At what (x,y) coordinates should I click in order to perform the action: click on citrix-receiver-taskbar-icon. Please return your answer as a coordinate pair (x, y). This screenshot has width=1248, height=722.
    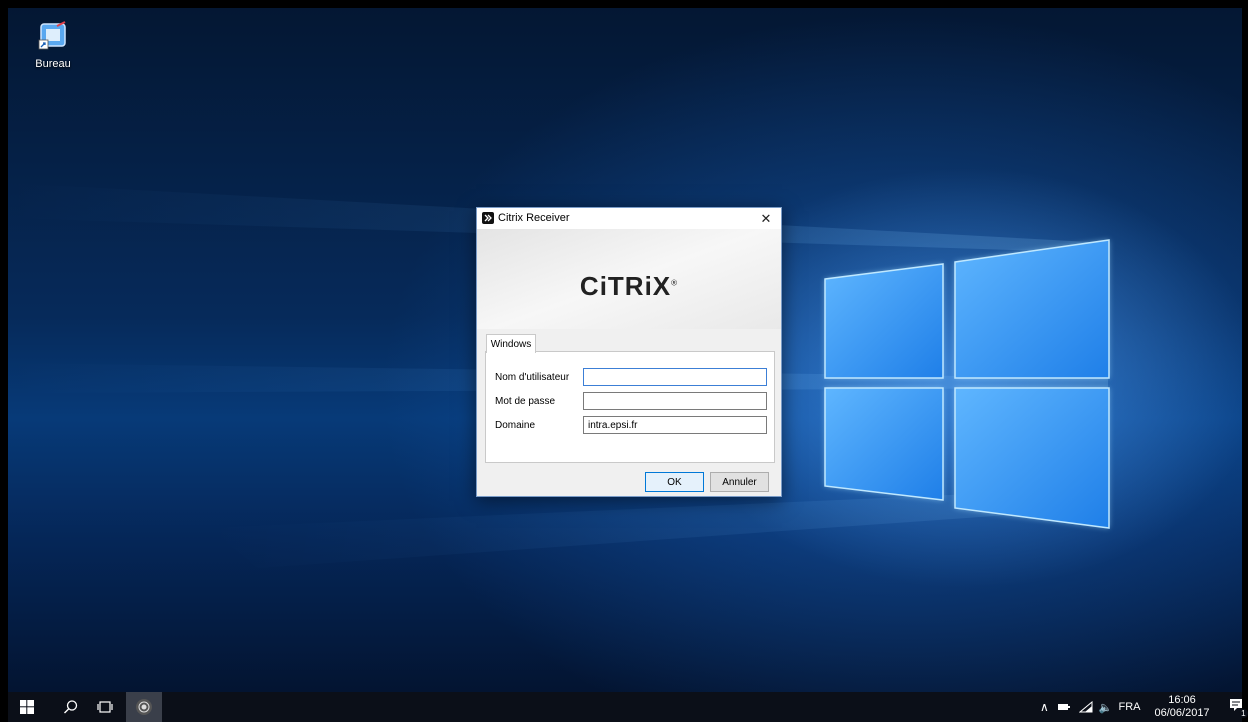
    Looking at the image, I should click on (144, 707).